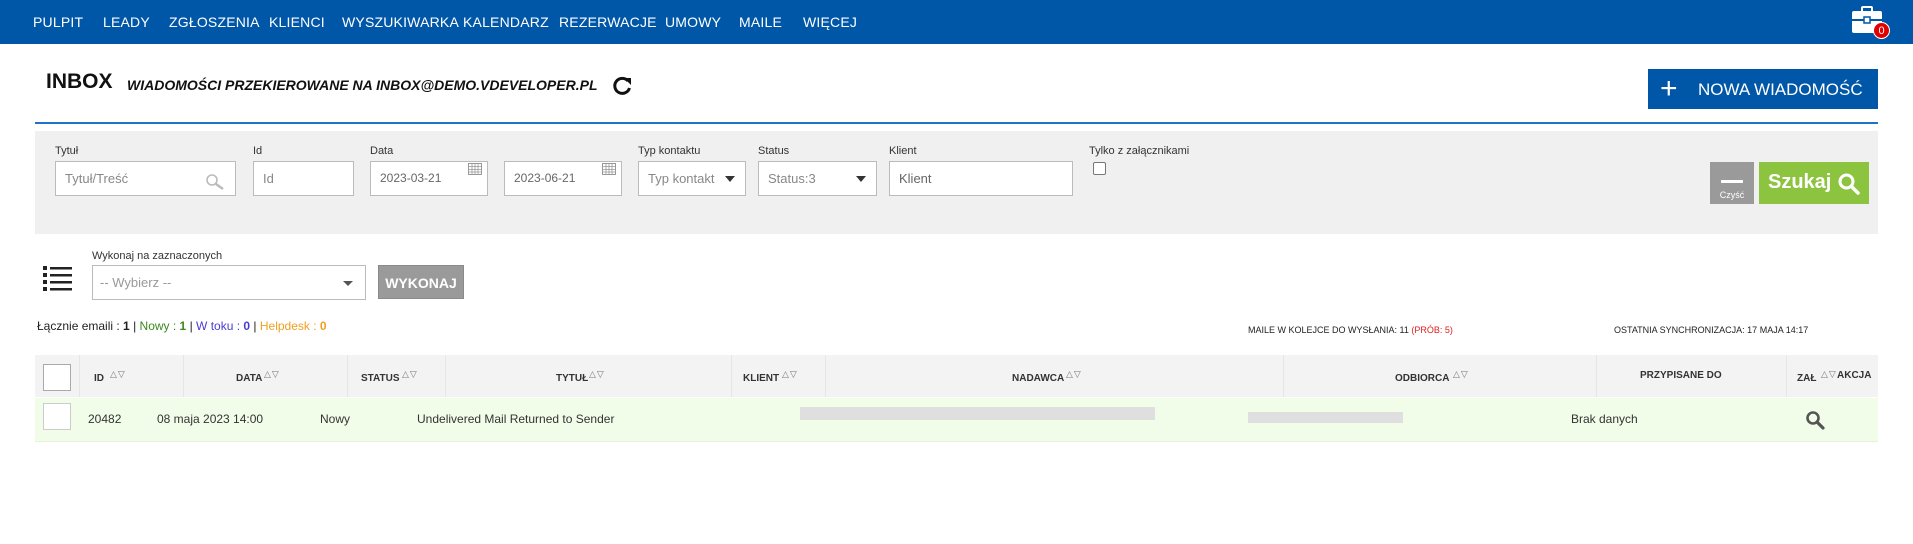 Image resolution: width=1913 pixels, height=544 pixels. Describe the element at coordinates (669, 151) in the screenshot. I see `contact-type-label: Typ kontaktu` at that location.